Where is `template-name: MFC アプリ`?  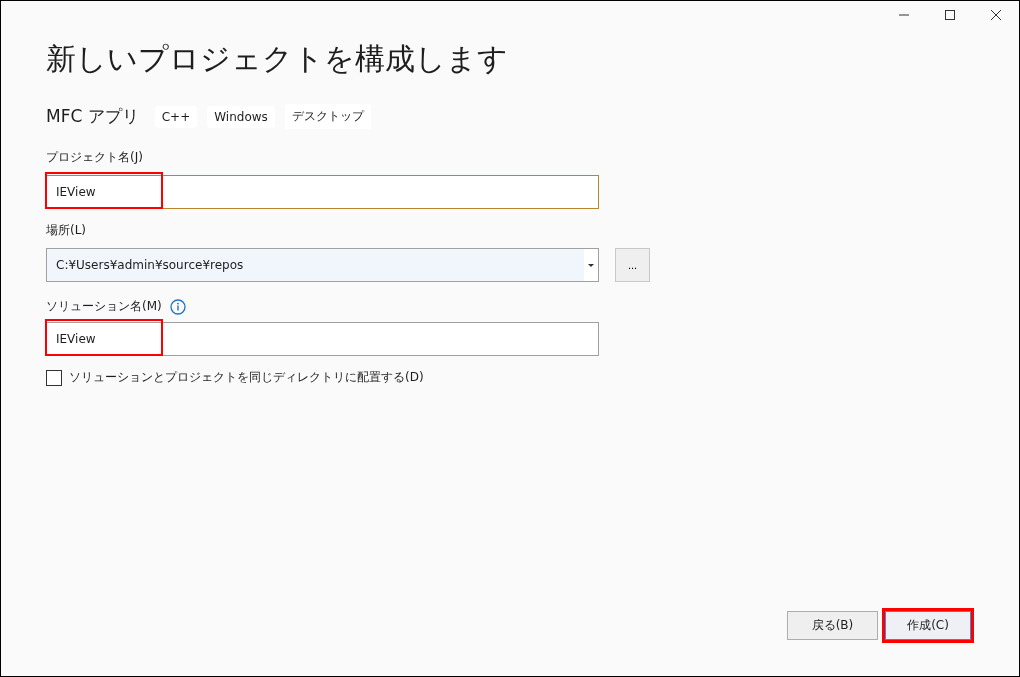
template-name: MFC アプリ is located at coordinates (92, 116).